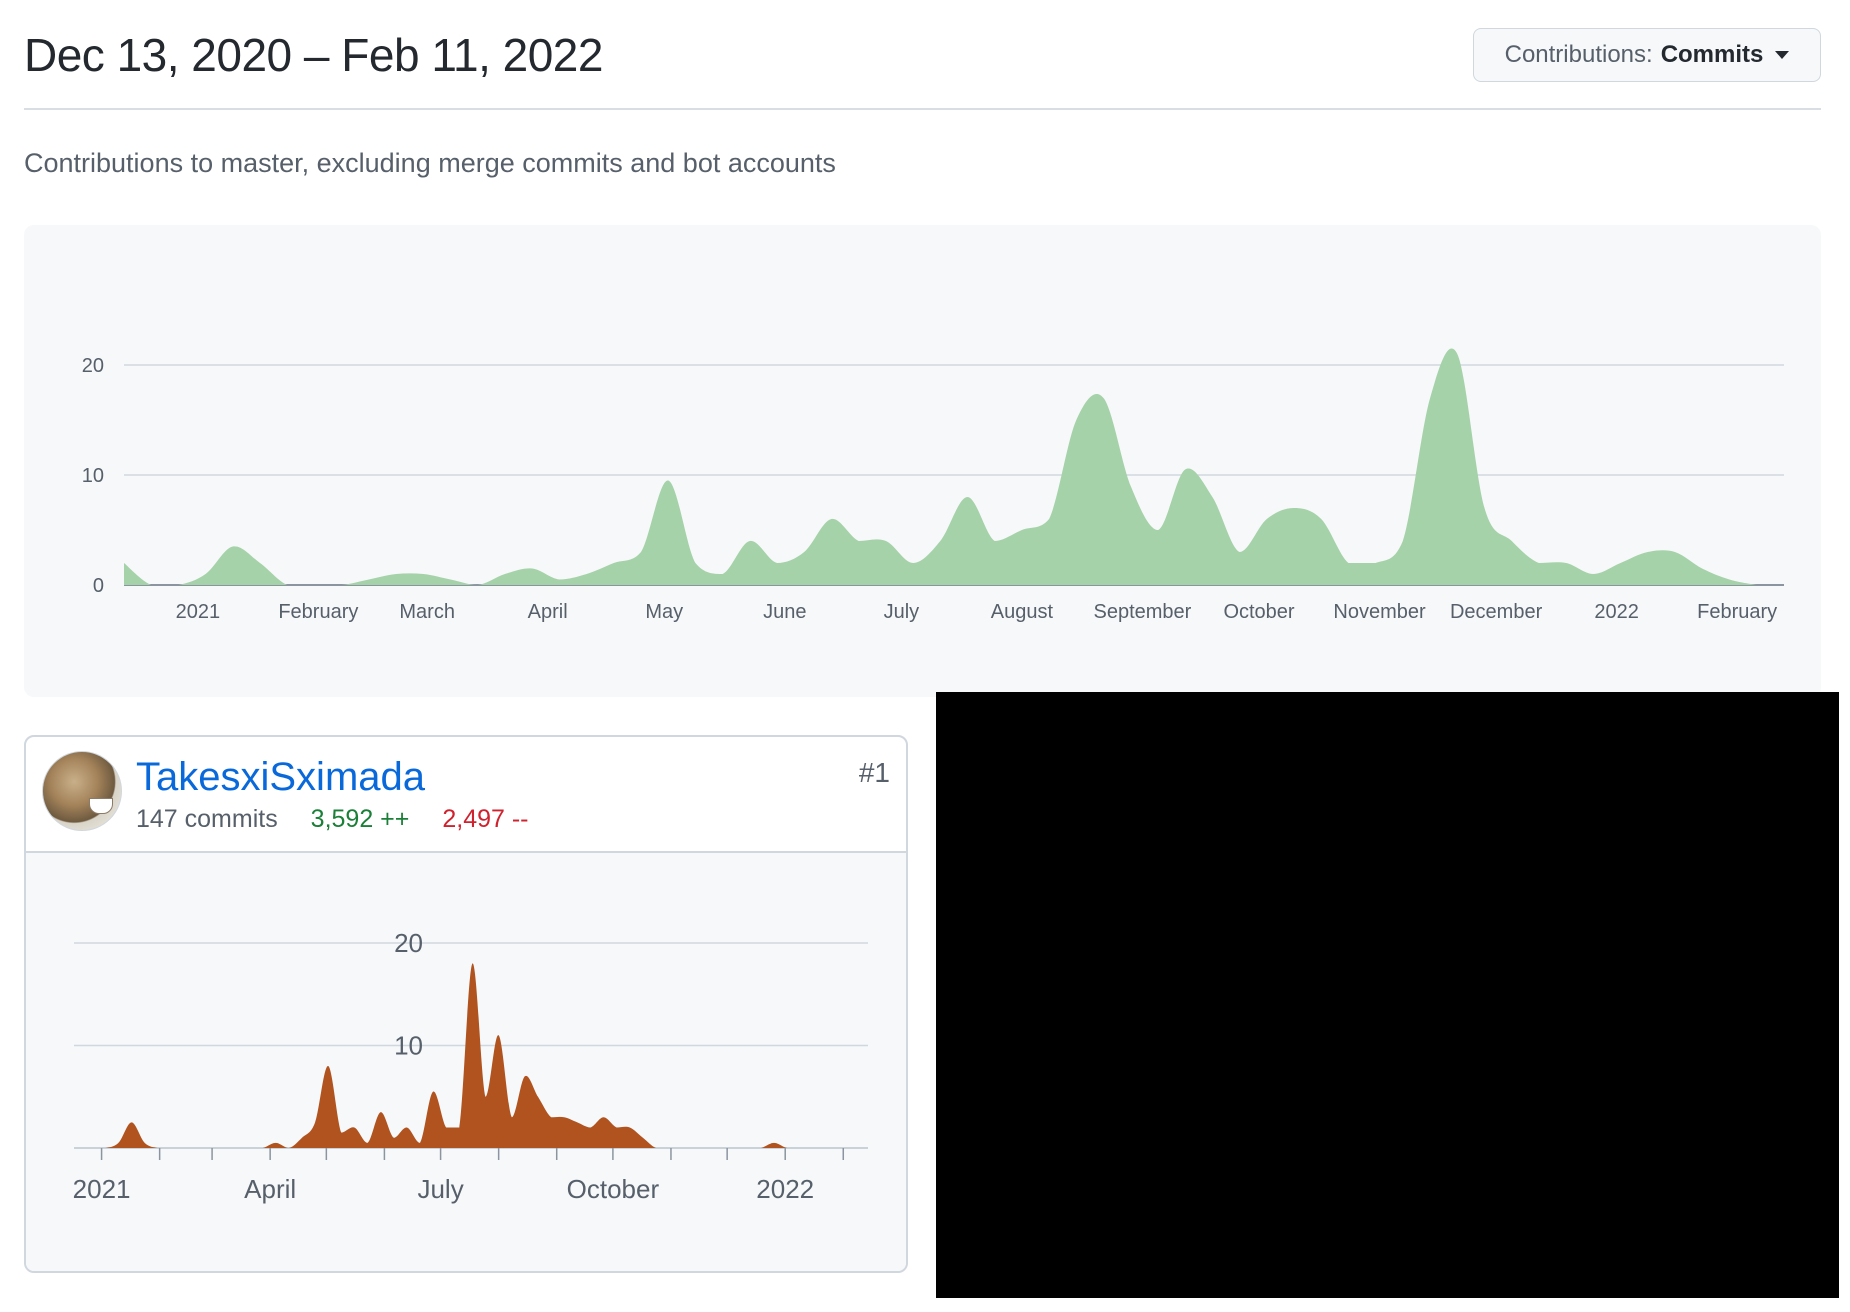 The image size is (1850, 1312). Describe the element at coordinates (1496, 612) in the screenshot. I see `main-chart-x-tick-label: December` at that location.